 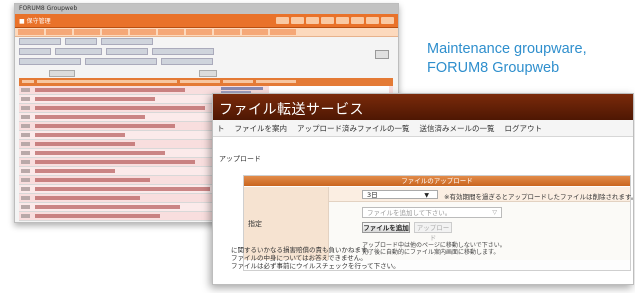 What do you see at coordinates (335, 20) in the screenshot?
I see `groupweb-menu` at bounding box center [335, 20].